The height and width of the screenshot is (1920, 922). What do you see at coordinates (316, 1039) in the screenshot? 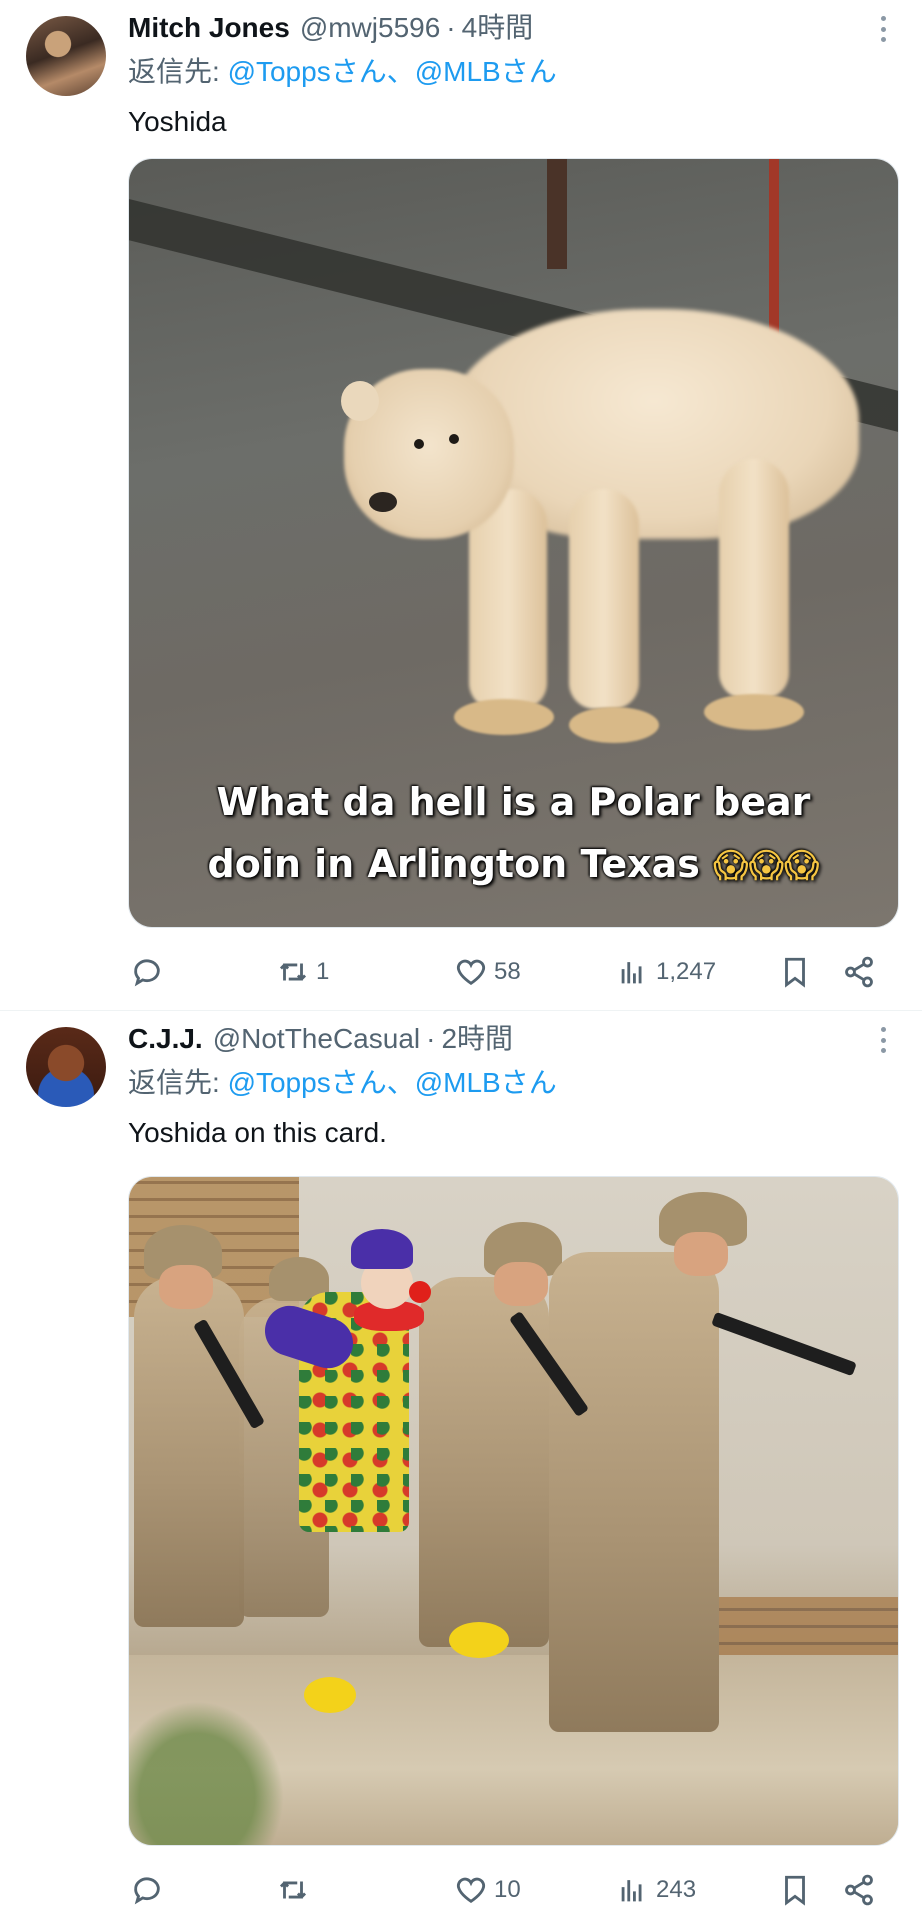
I see `author-handle: @NotTheCasual` at bounding box center [316, 1039].